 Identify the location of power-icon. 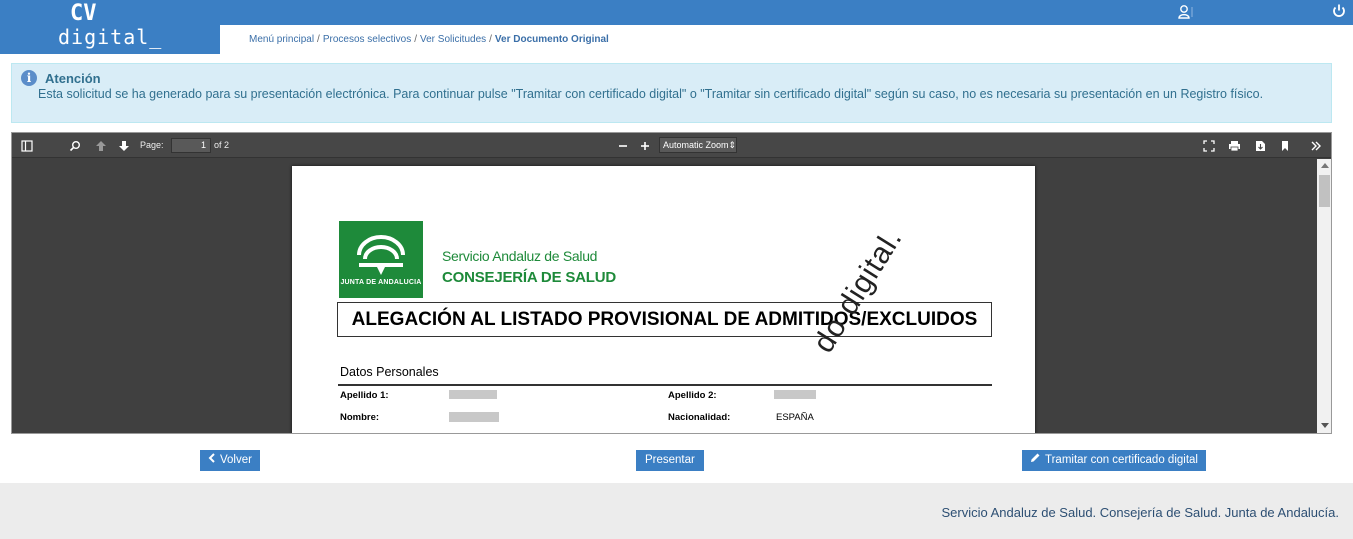
(1339, 11).